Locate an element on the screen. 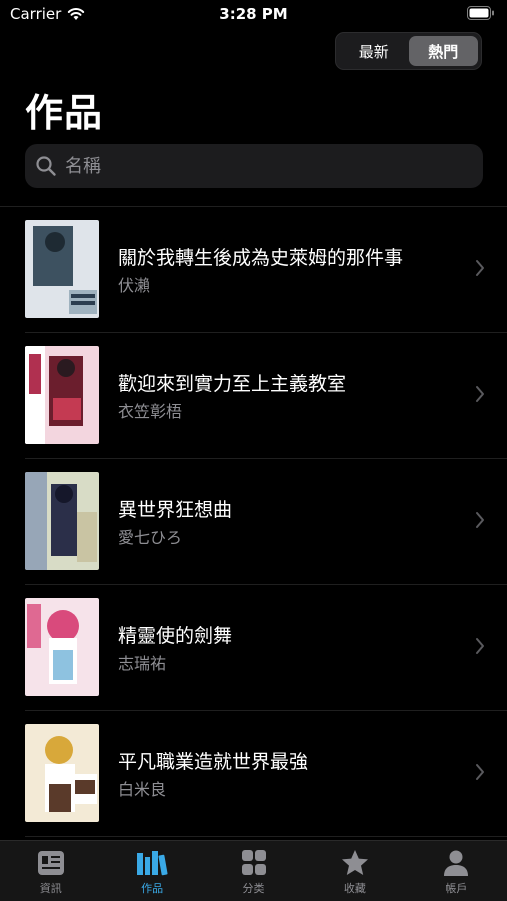 Image resolution: width=507 pixels, height=901 pixels. tab-label: 資訊 is located at coordinates (50, 888).